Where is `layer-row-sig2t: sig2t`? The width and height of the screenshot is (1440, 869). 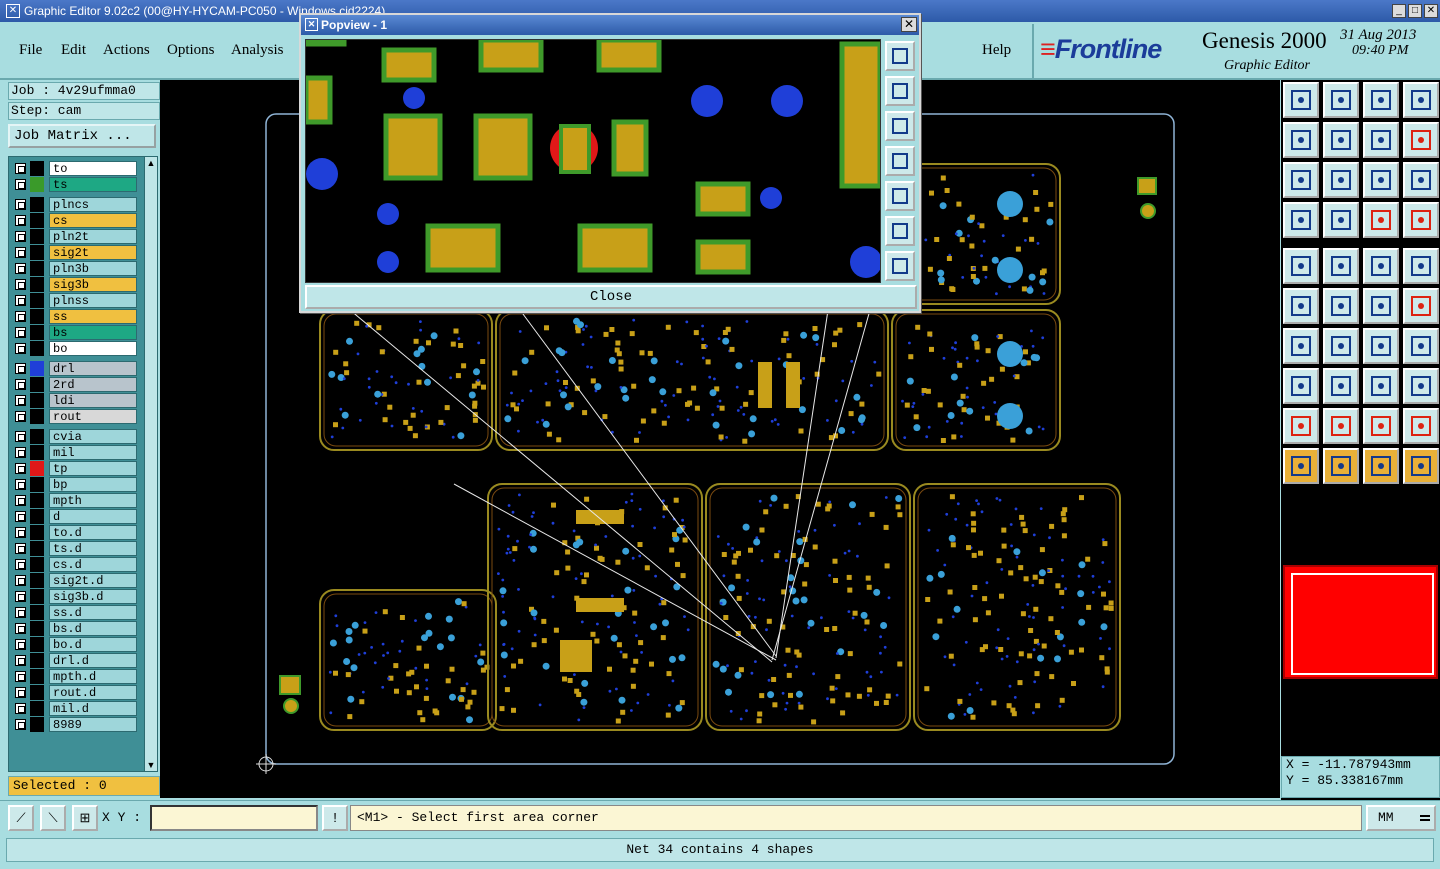 layer-row-sig2t: sig2t is located at coordinates (79, 252).